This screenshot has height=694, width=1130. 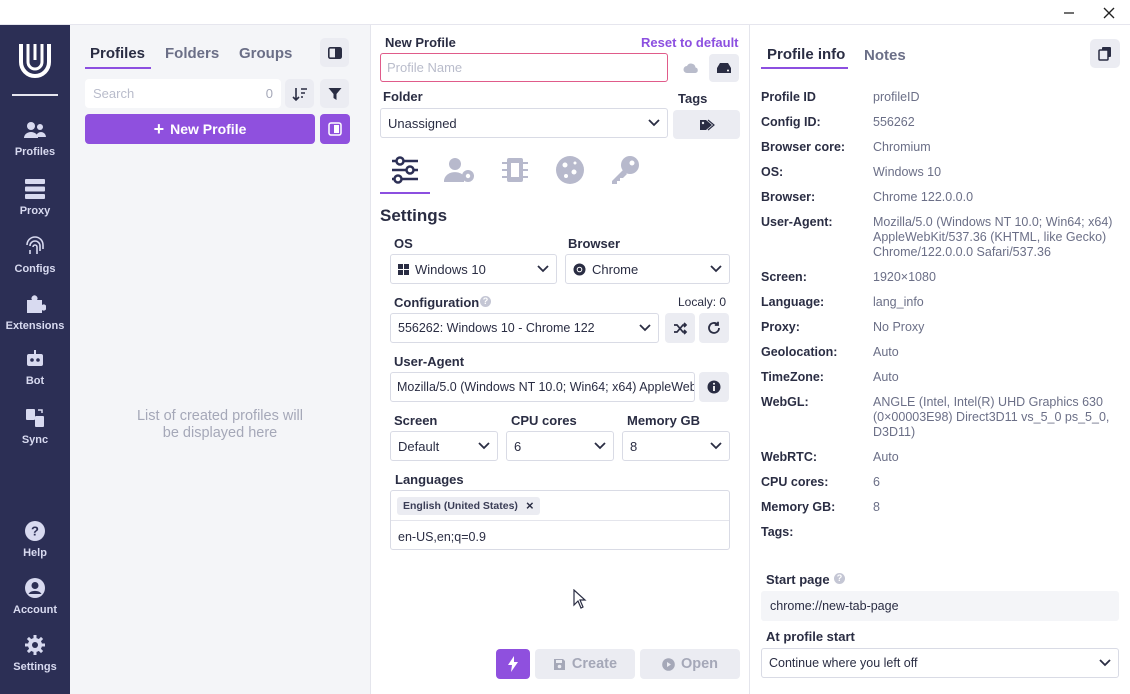 What do you see at coordinates (35, 553) in the screenshot?
I see `nav-label: Help` at bounding box center [35, 553].